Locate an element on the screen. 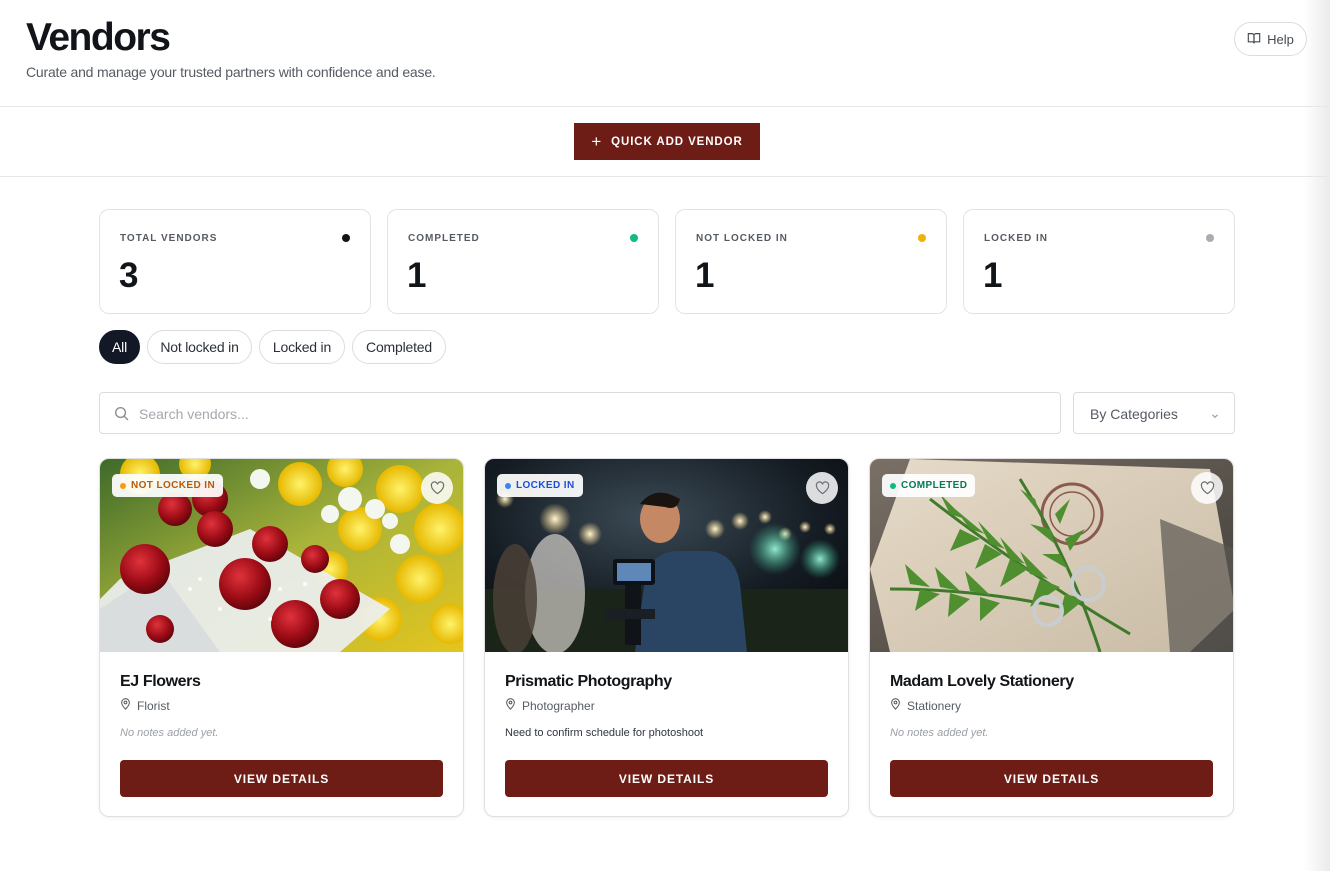  status-badge-label: COMPLETED is located at coordinates (934, 485).